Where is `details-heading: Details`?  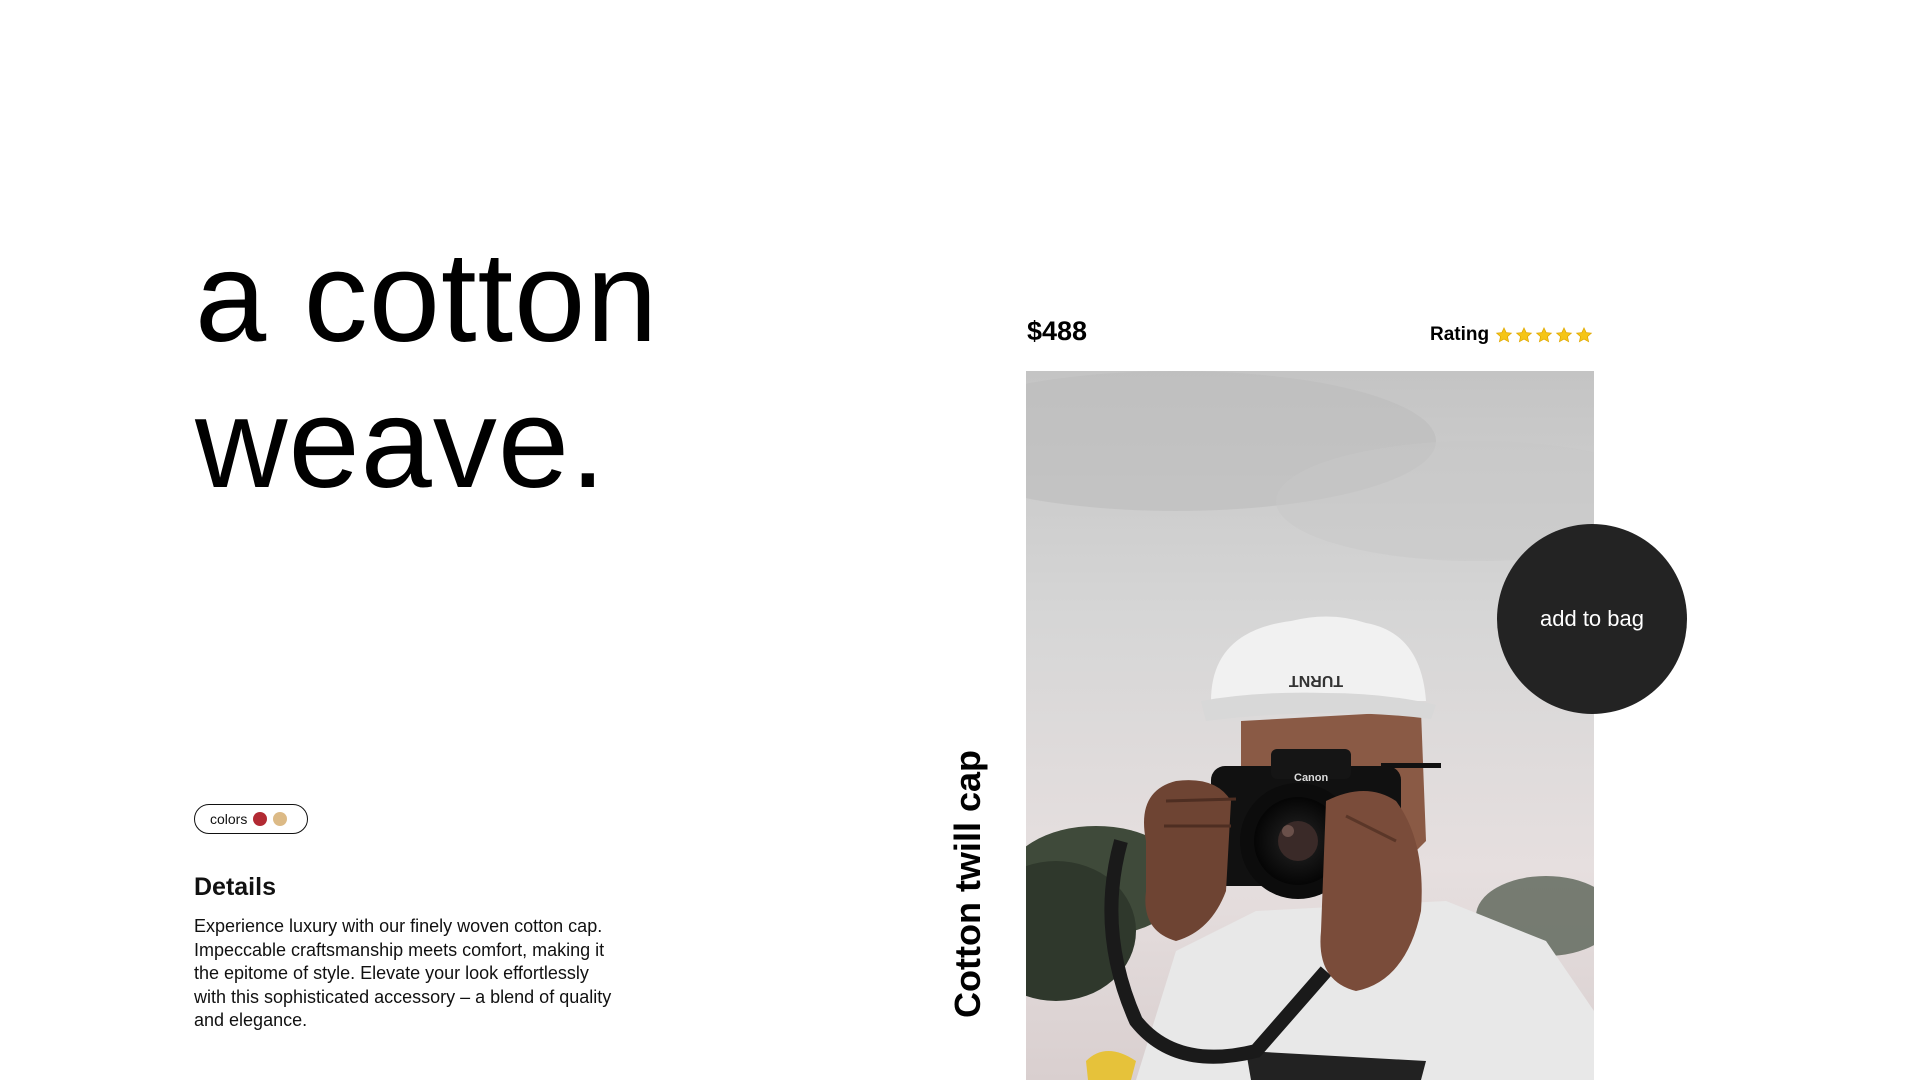 details-heading: Details is located at coordinates (235, 887).